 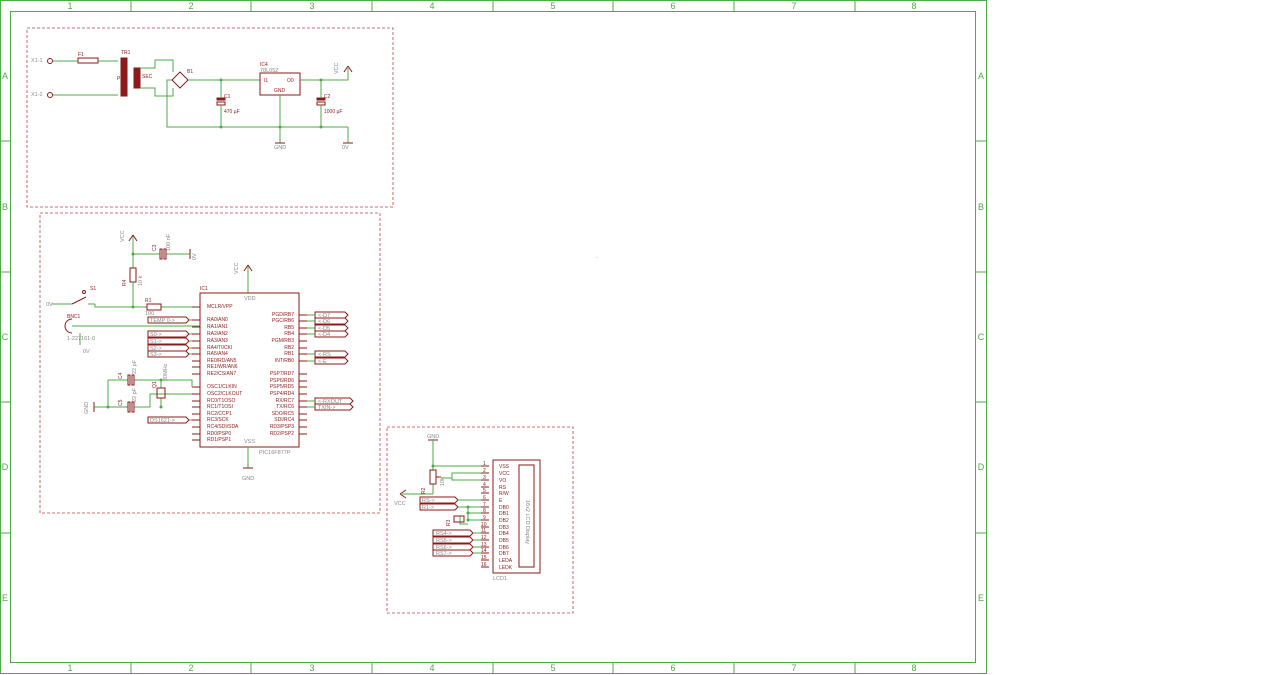 I want to click on row-labels-left: A B C D E, so click(x=5, y=337).